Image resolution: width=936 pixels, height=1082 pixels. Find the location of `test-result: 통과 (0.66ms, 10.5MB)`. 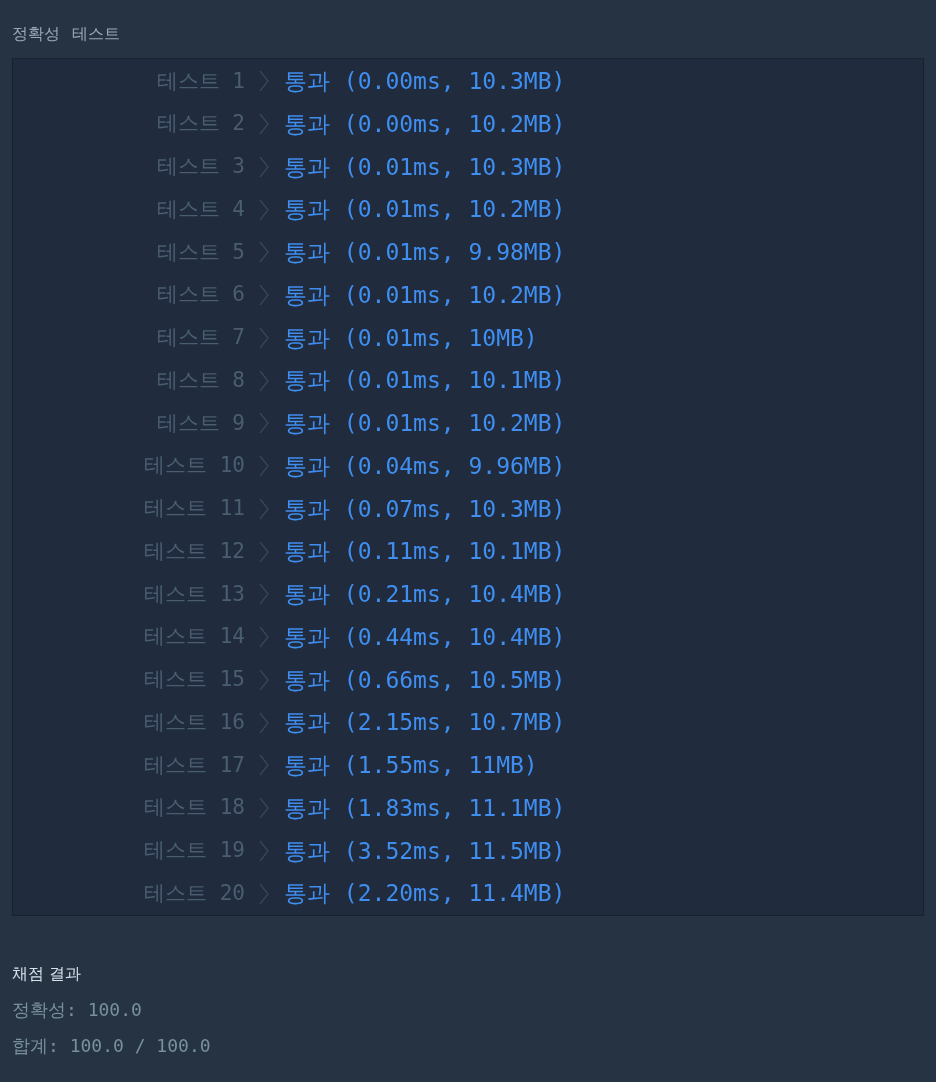

test-result: 통과 (0.66ms, 10.5MB) is located at coordinates (425, 680).